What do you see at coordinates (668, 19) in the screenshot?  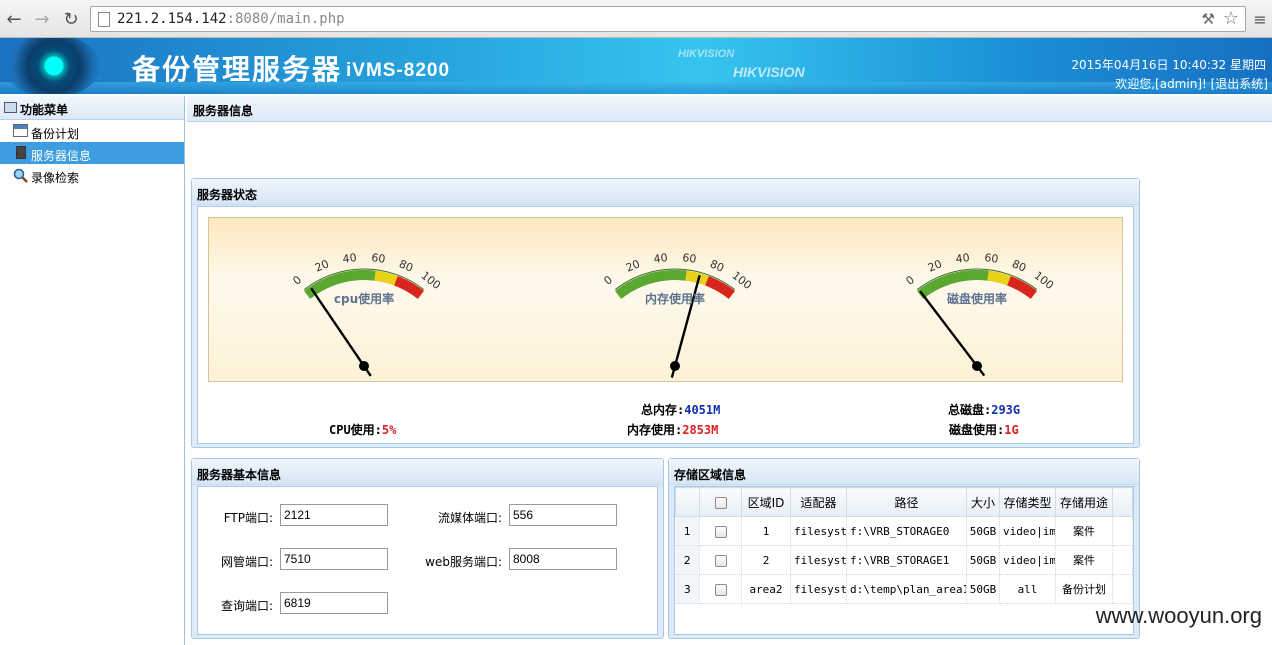 I see `address-bar: 221.2.154.142:8080/main.php ⚒ ☆` at bounding box center [668, 19].